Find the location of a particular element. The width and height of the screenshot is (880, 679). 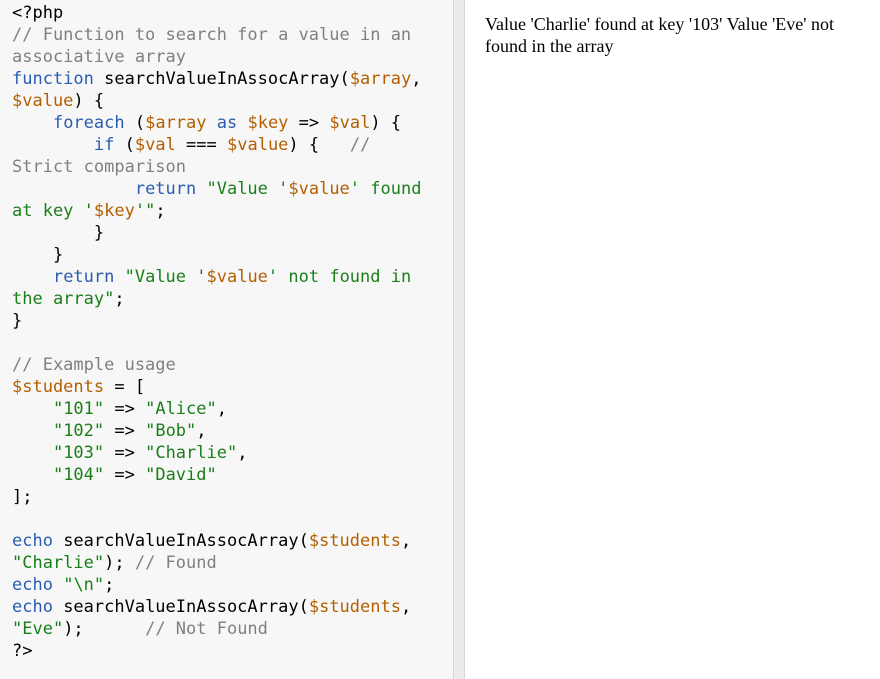

code-line: "Charlie"); // Found is located at coordinates (228, 563).